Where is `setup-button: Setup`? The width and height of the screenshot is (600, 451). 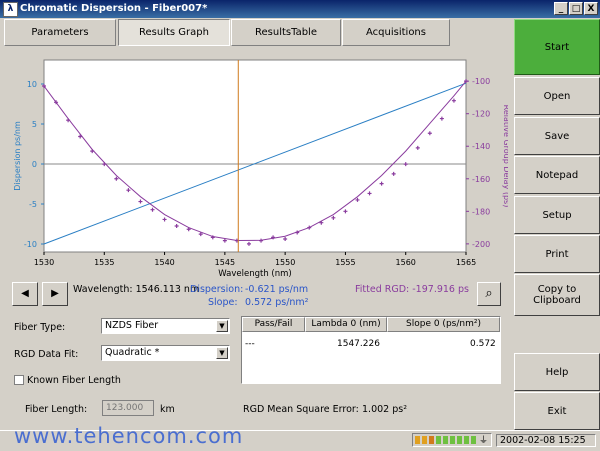
setup-button: Setup is located at coordinates (557, 215).